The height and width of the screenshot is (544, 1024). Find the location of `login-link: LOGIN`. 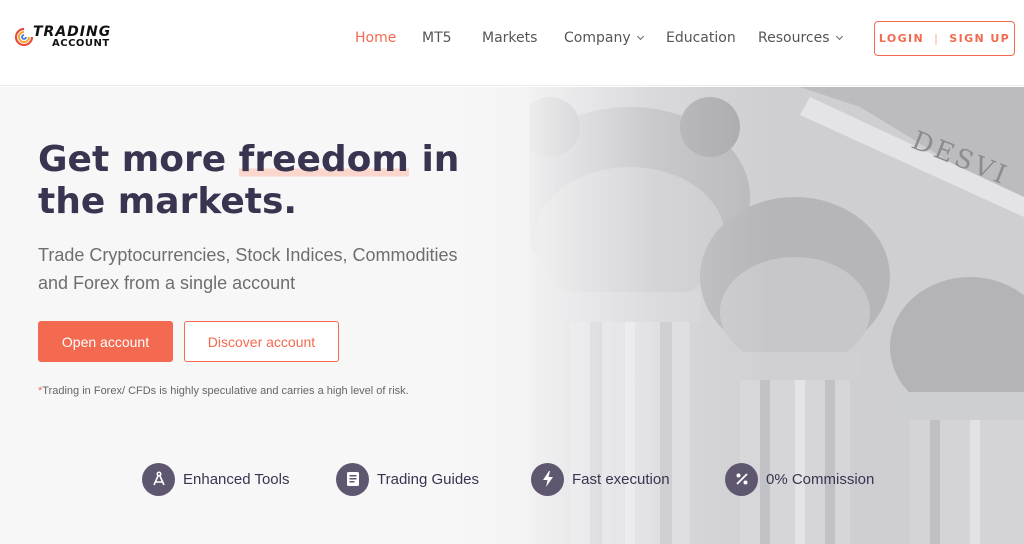

login-link: LOGIN is located at coordinates (901, 38).